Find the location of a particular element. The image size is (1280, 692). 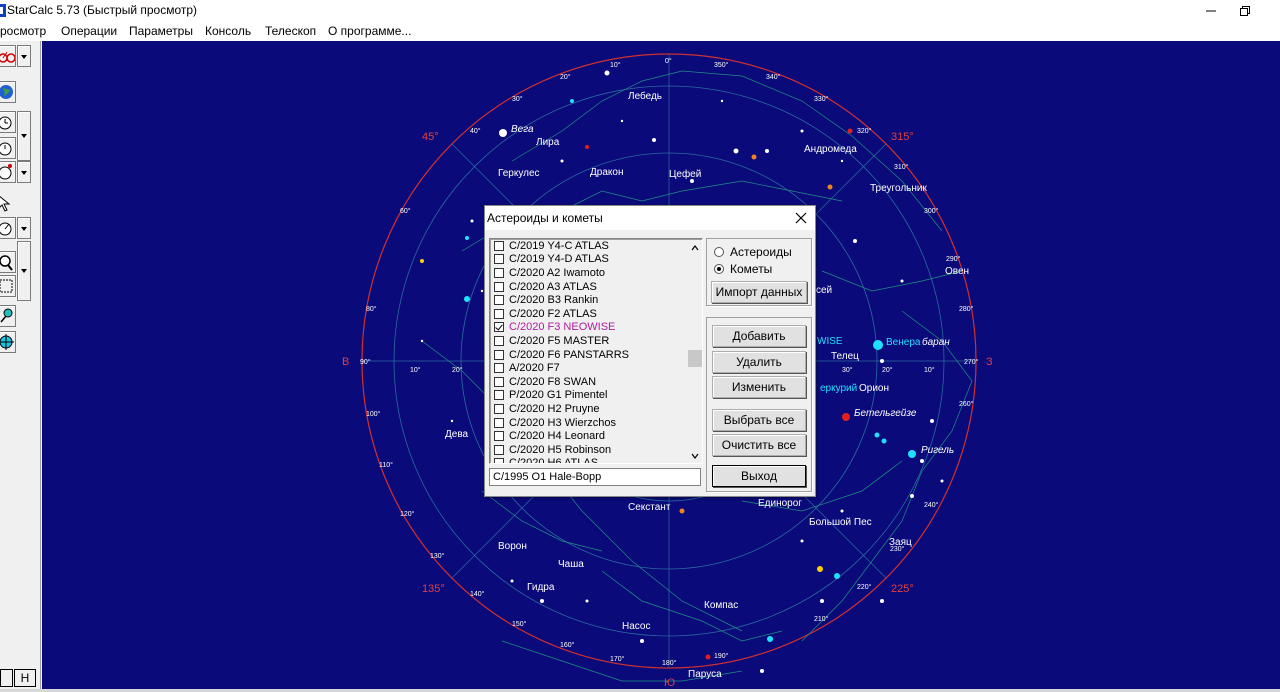

cursor-arrow-icon is located at coordinates (5, 203).